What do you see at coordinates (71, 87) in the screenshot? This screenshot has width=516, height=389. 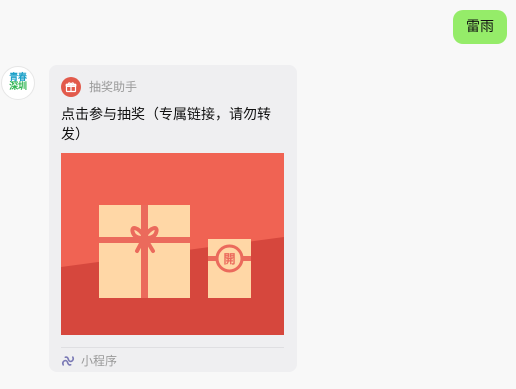 I see `gift-icon` at bounding box center [71, 87].